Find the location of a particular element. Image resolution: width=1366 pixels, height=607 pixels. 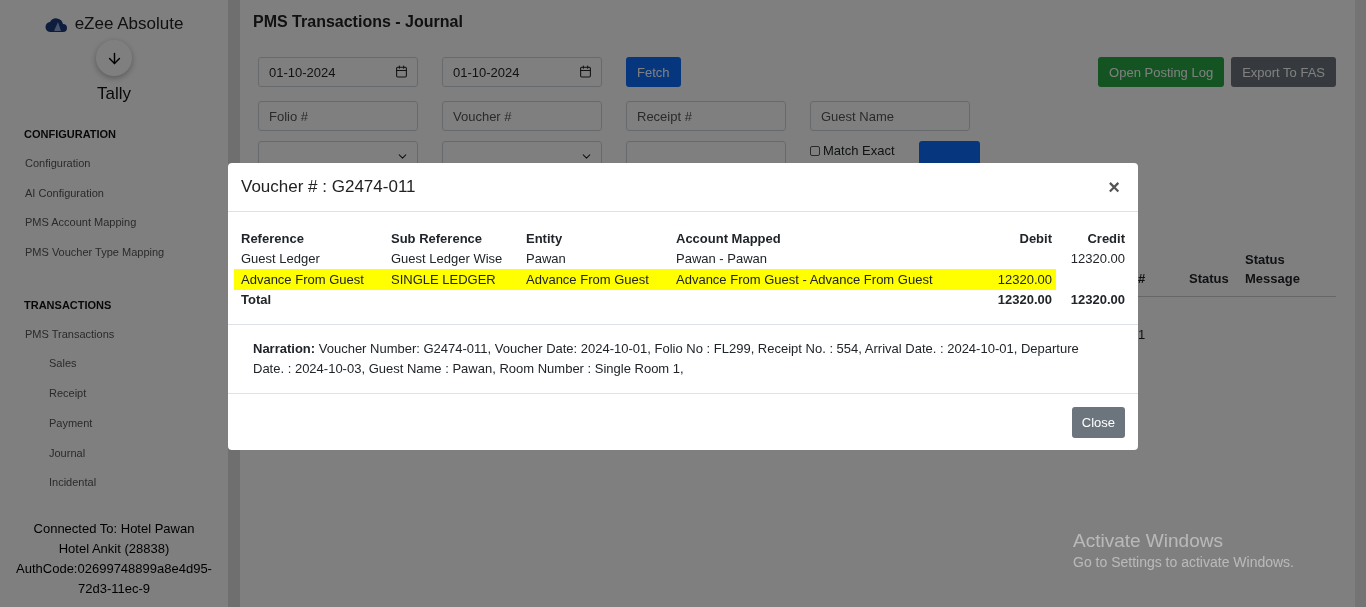

fetch-button: Fetch is located at coordinates (653, 72).